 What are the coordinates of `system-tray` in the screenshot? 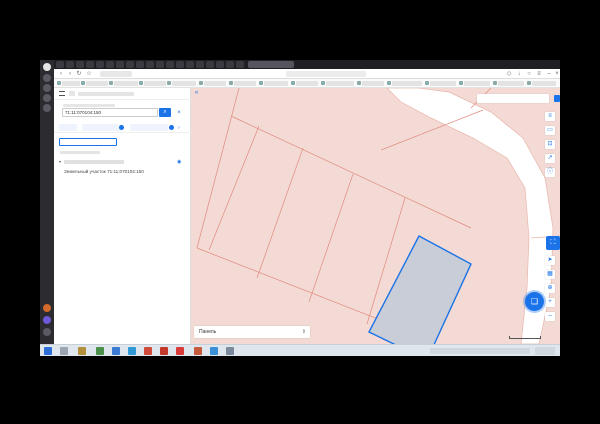 It's located at (480, 351).